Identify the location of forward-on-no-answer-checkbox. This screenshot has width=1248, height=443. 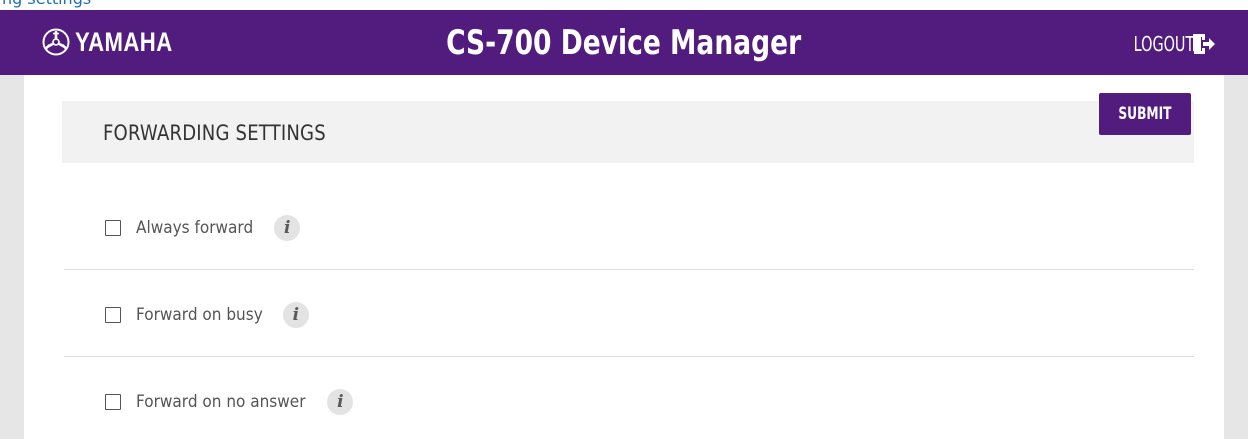
(113, 402).